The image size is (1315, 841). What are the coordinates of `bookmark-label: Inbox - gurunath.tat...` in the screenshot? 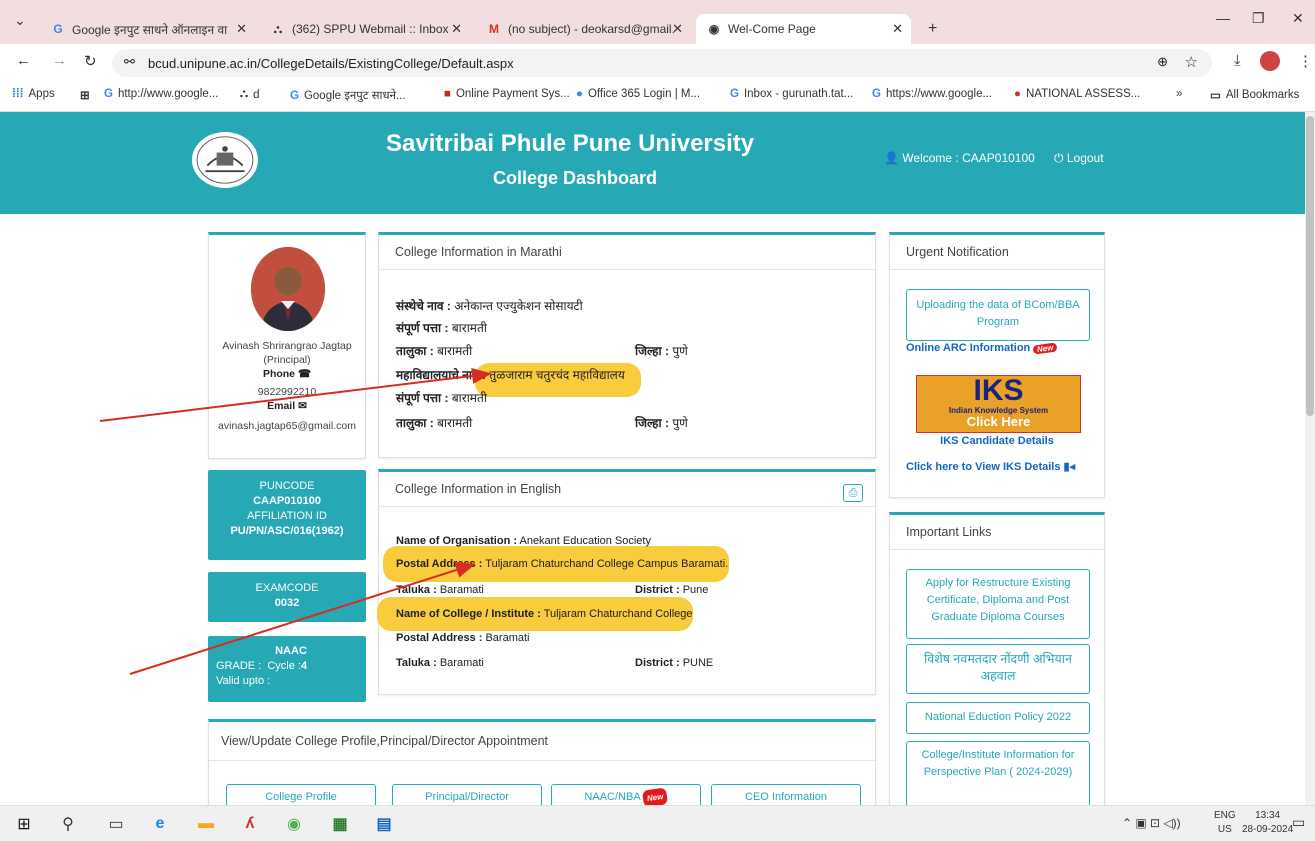 It's located at (798, 94).